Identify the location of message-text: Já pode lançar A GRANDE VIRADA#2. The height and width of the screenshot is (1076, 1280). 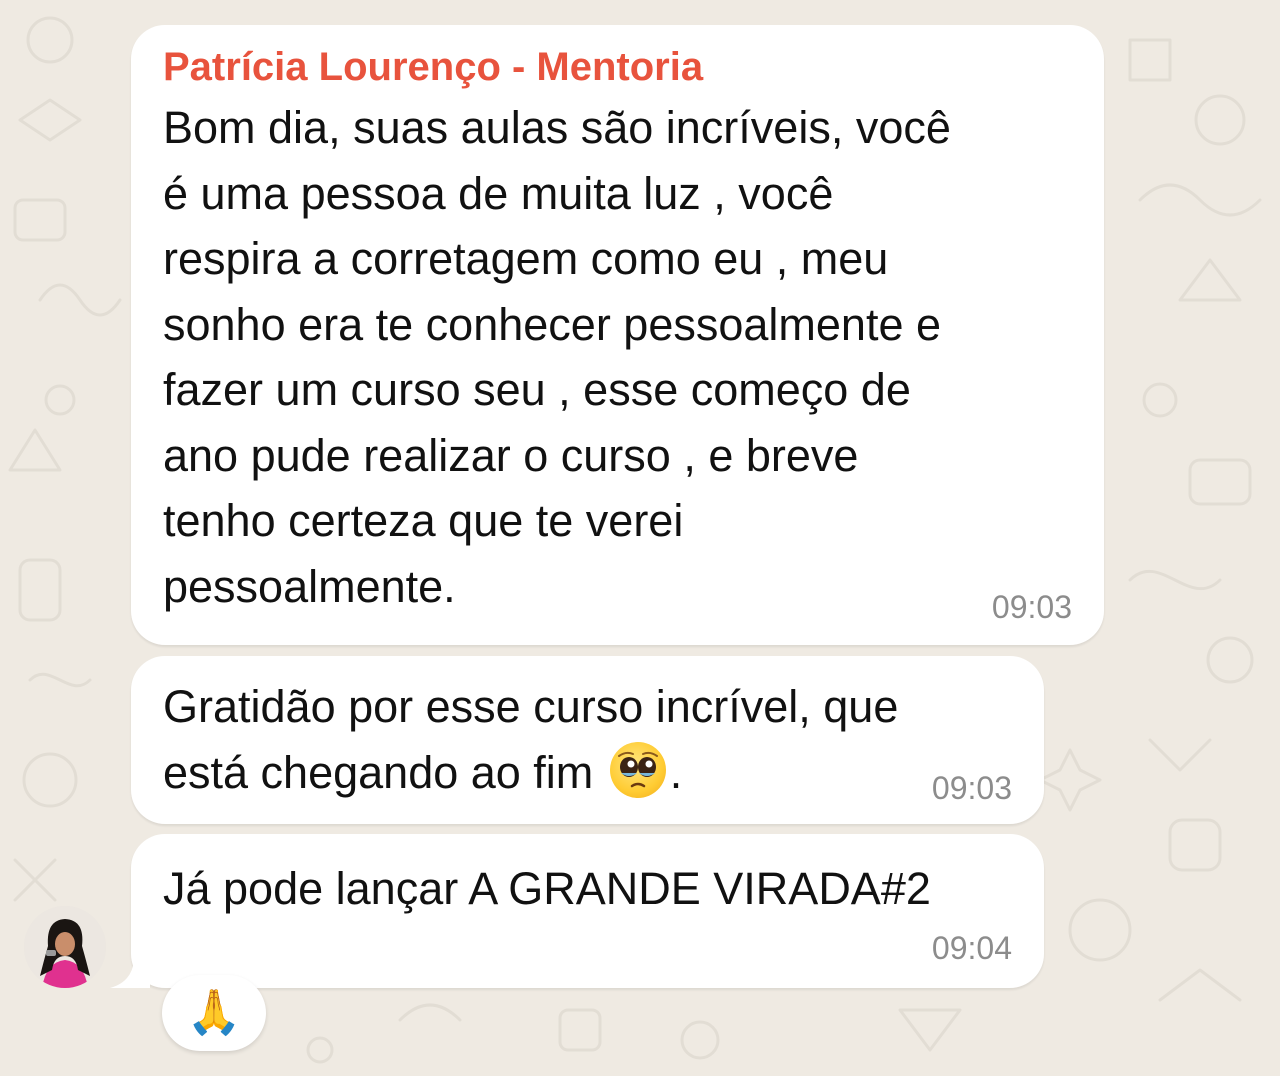
(547, 888).